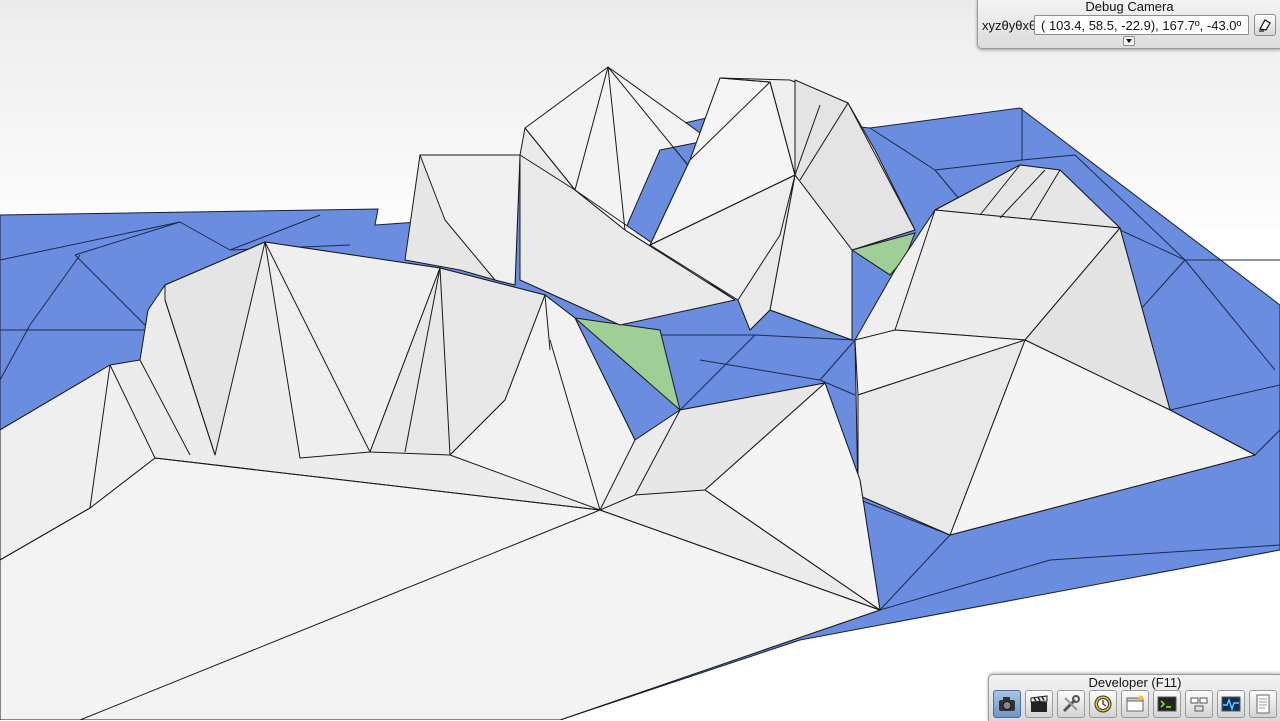  What do you see at coordinates (1135, 682) in the screenshot?
I see `developer-title: Developer (F11)` at bounding box center [1135, 682].